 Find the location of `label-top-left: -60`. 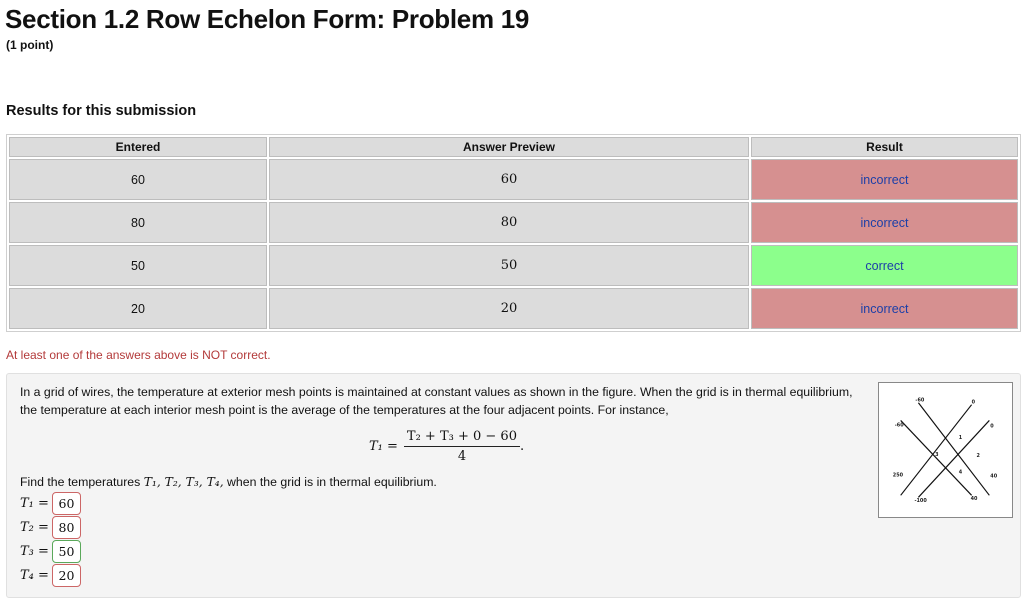

label-top-left: -60 is located at coordinates (919, 401).